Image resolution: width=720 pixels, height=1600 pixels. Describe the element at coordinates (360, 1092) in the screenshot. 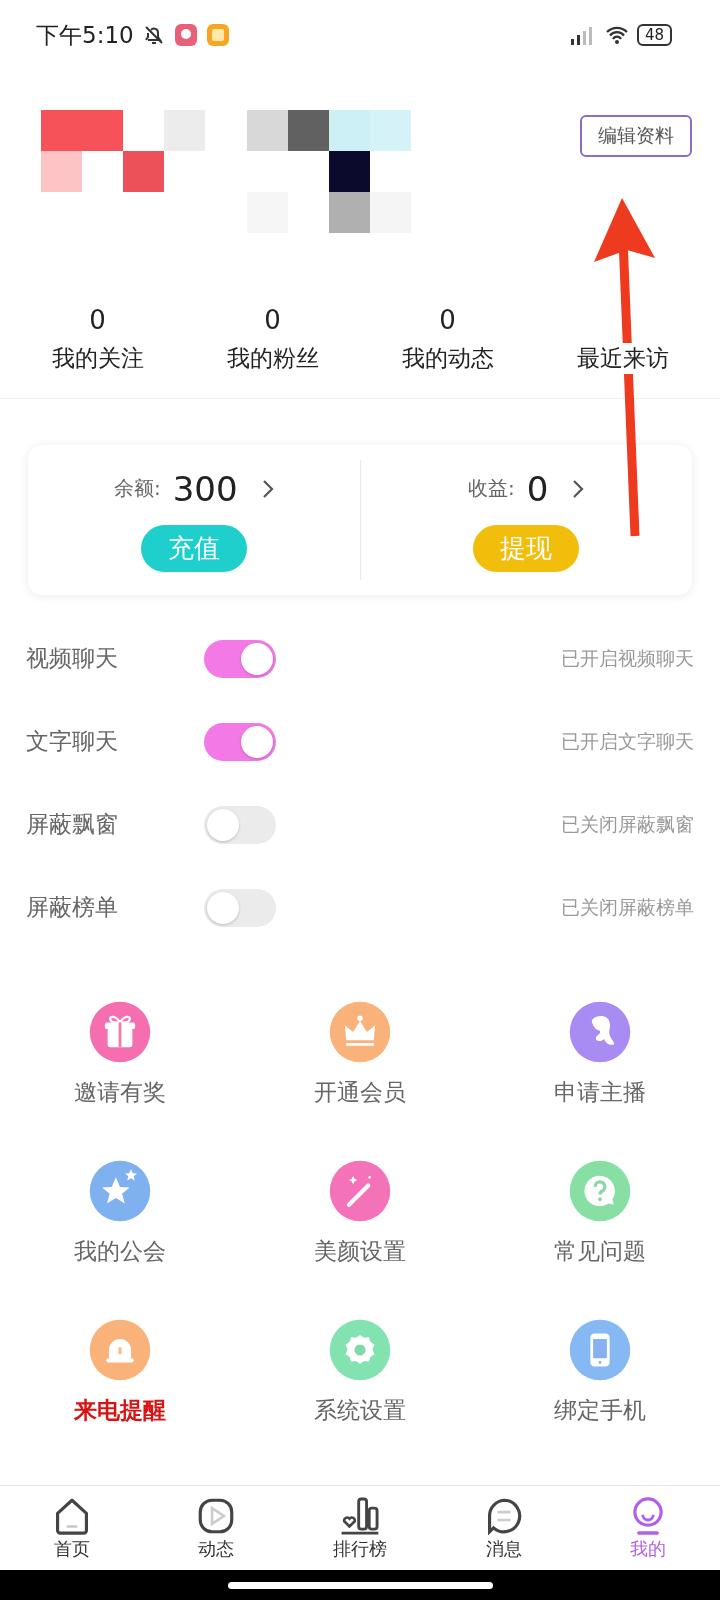

I see `feature-label: 开通会员` at that location.